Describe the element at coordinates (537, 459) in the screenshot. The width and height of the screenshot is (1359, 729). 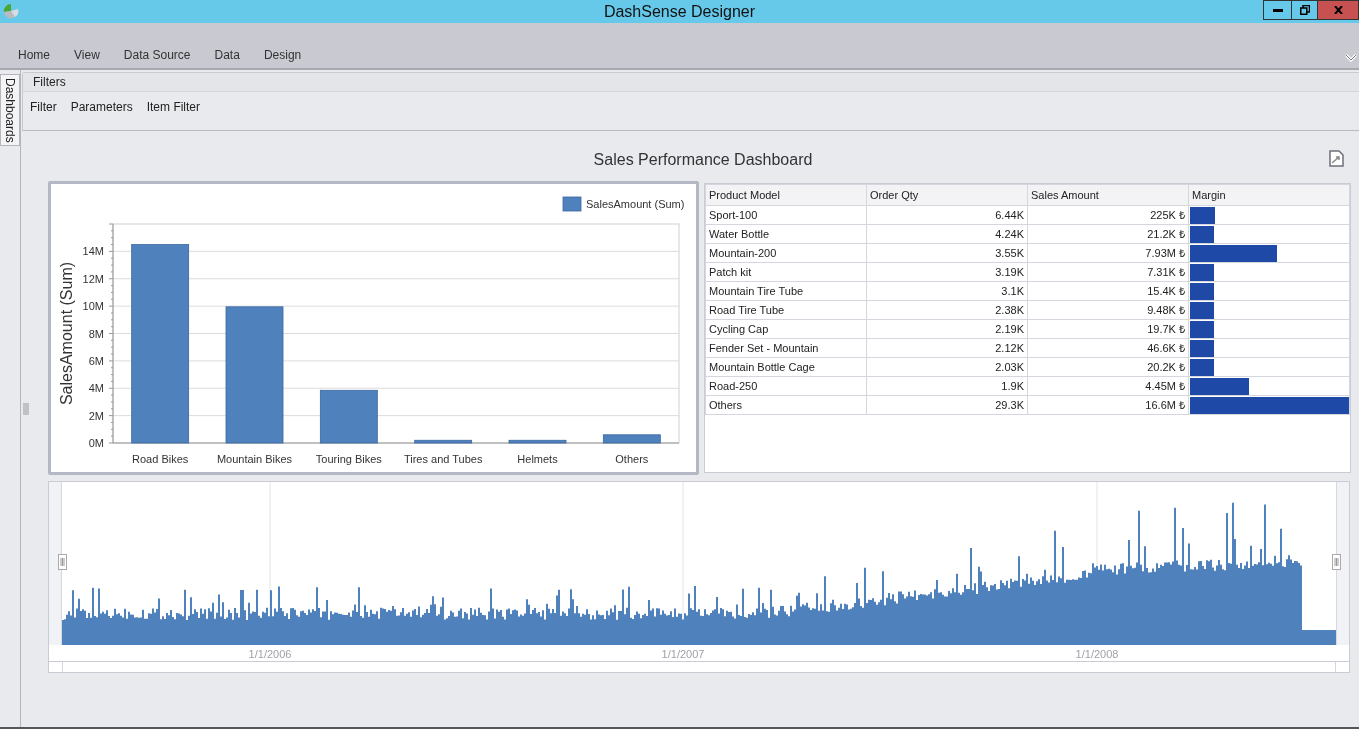
I see `axis-label: Helmets` at that location.